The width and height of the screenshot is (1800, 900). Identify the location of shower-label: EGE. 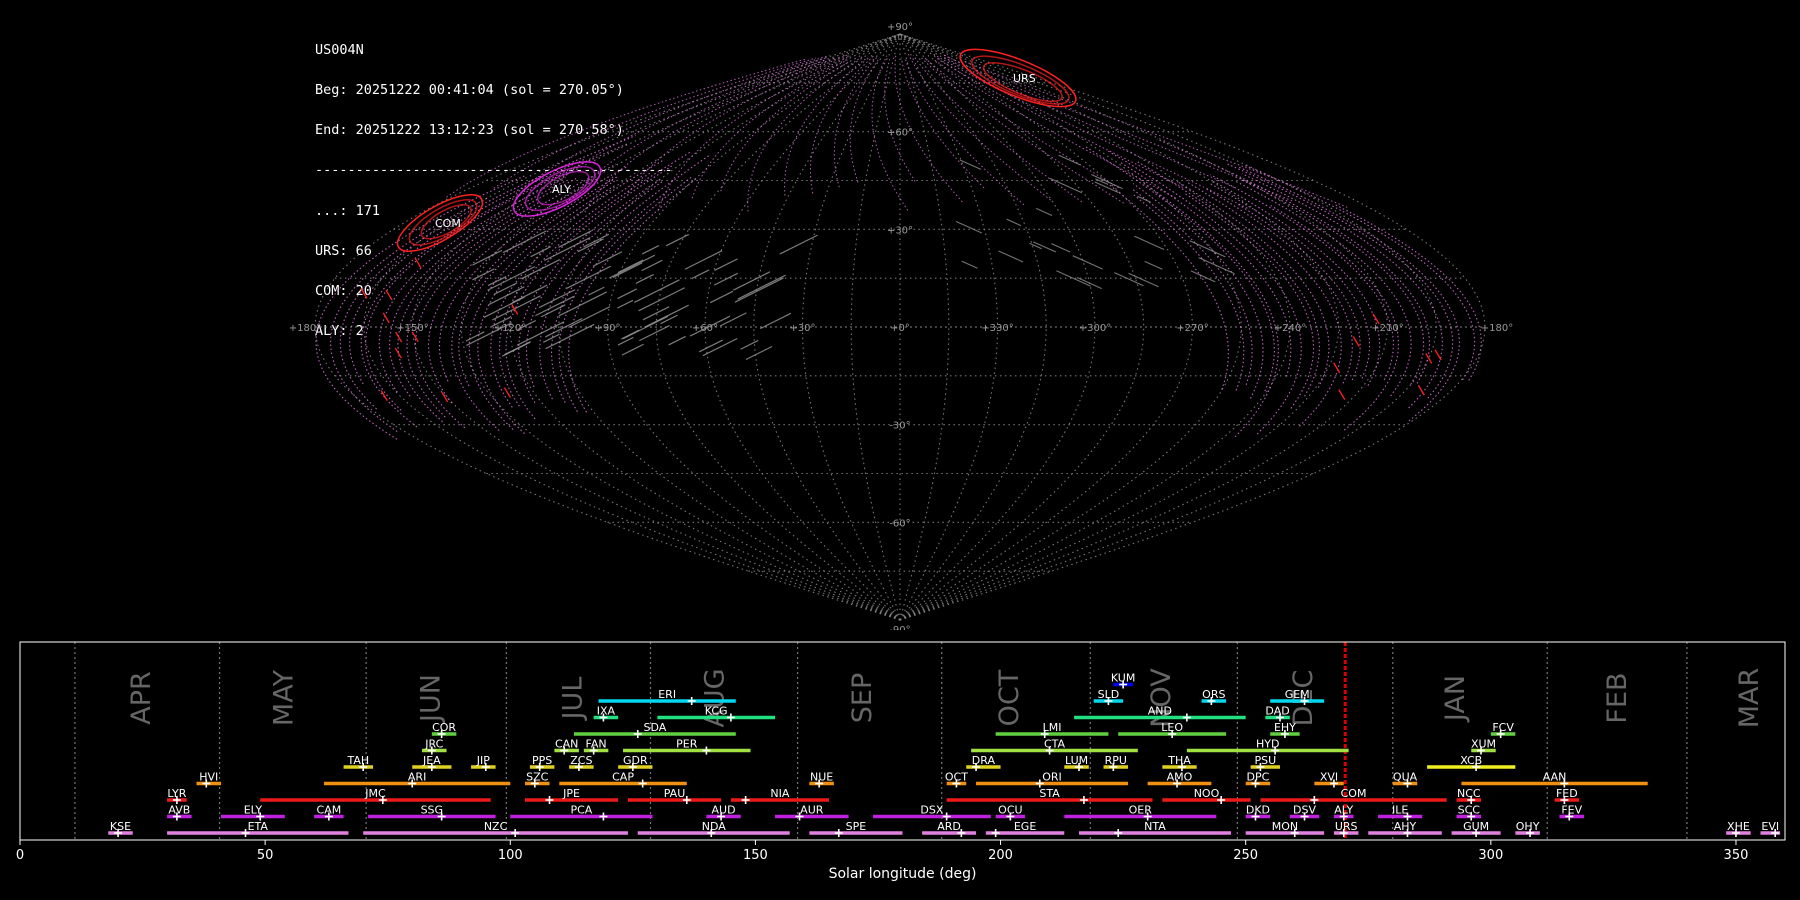
(1025, 826).